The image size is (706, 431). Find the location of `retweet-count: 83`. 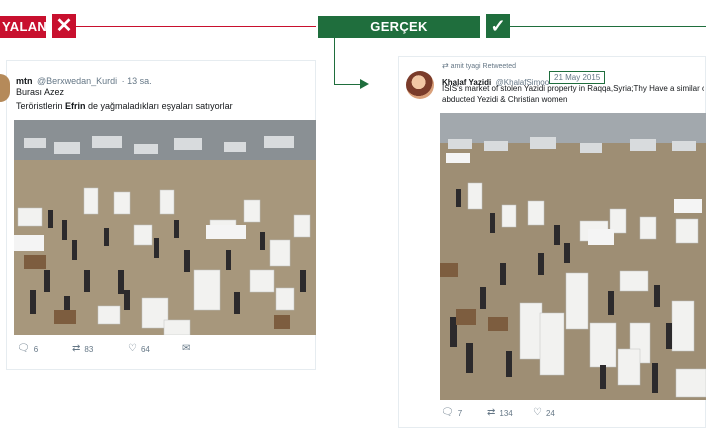

retweet-count: 83 is located at coordinates (89, 349).